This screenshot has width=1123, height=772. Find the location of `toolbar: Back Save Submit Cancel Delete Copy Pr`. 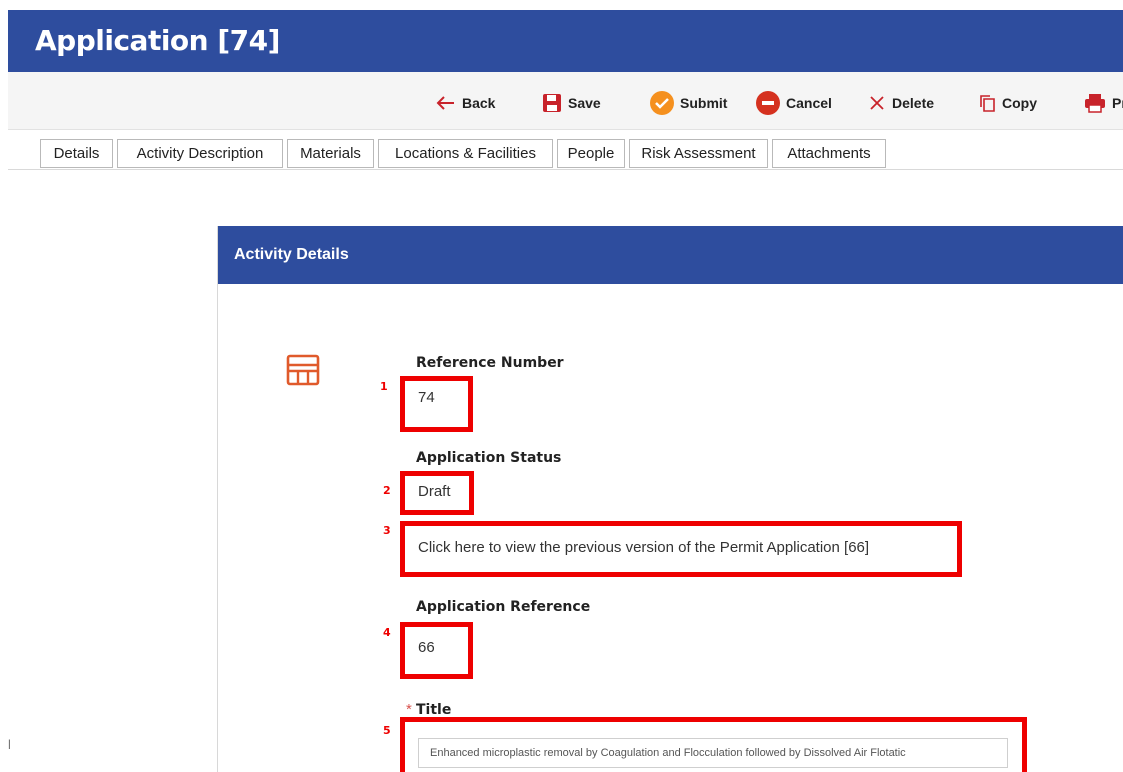

toolbar: Back Save Submit Cancel Delete Copy Pr is located at coordinates (565, 101).